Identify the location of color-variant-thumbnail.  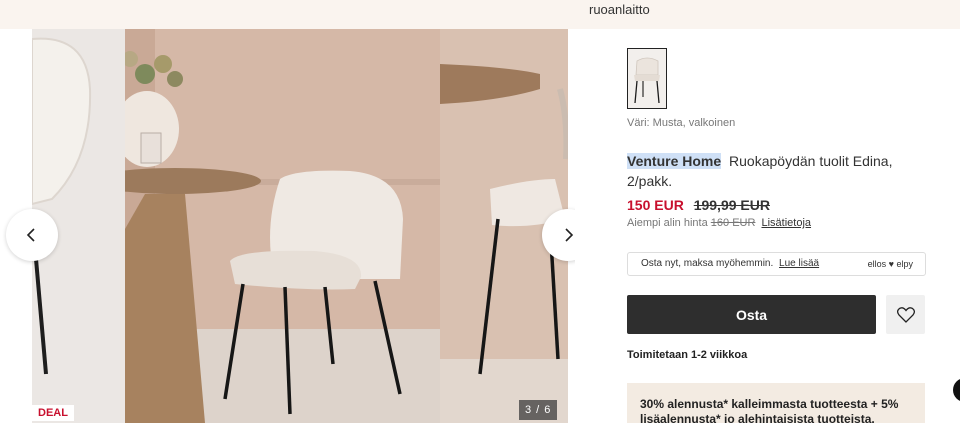
(647, 78).